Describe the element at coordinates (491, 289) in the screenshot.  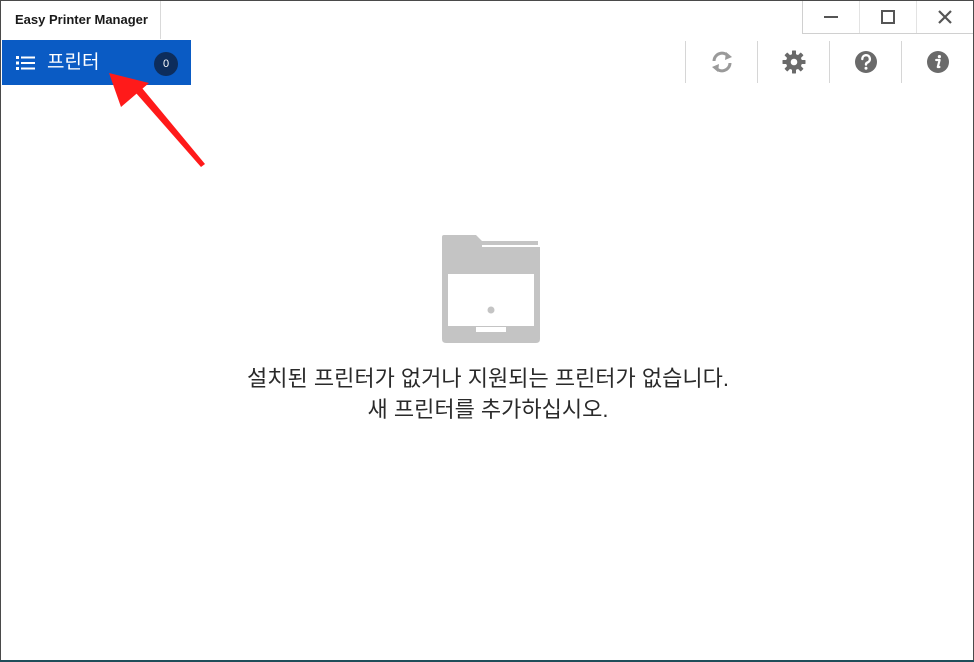
I see `printer-icon` at that location.